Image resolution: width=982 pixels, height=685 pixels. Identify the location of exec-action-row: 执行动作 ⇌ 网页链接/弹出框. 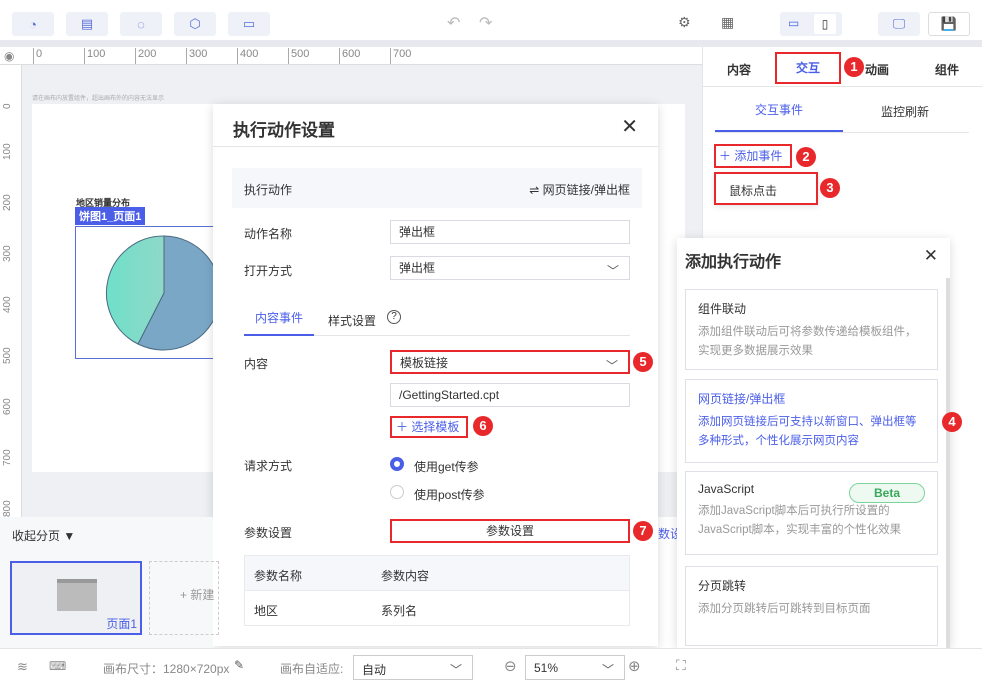
(437, 188).